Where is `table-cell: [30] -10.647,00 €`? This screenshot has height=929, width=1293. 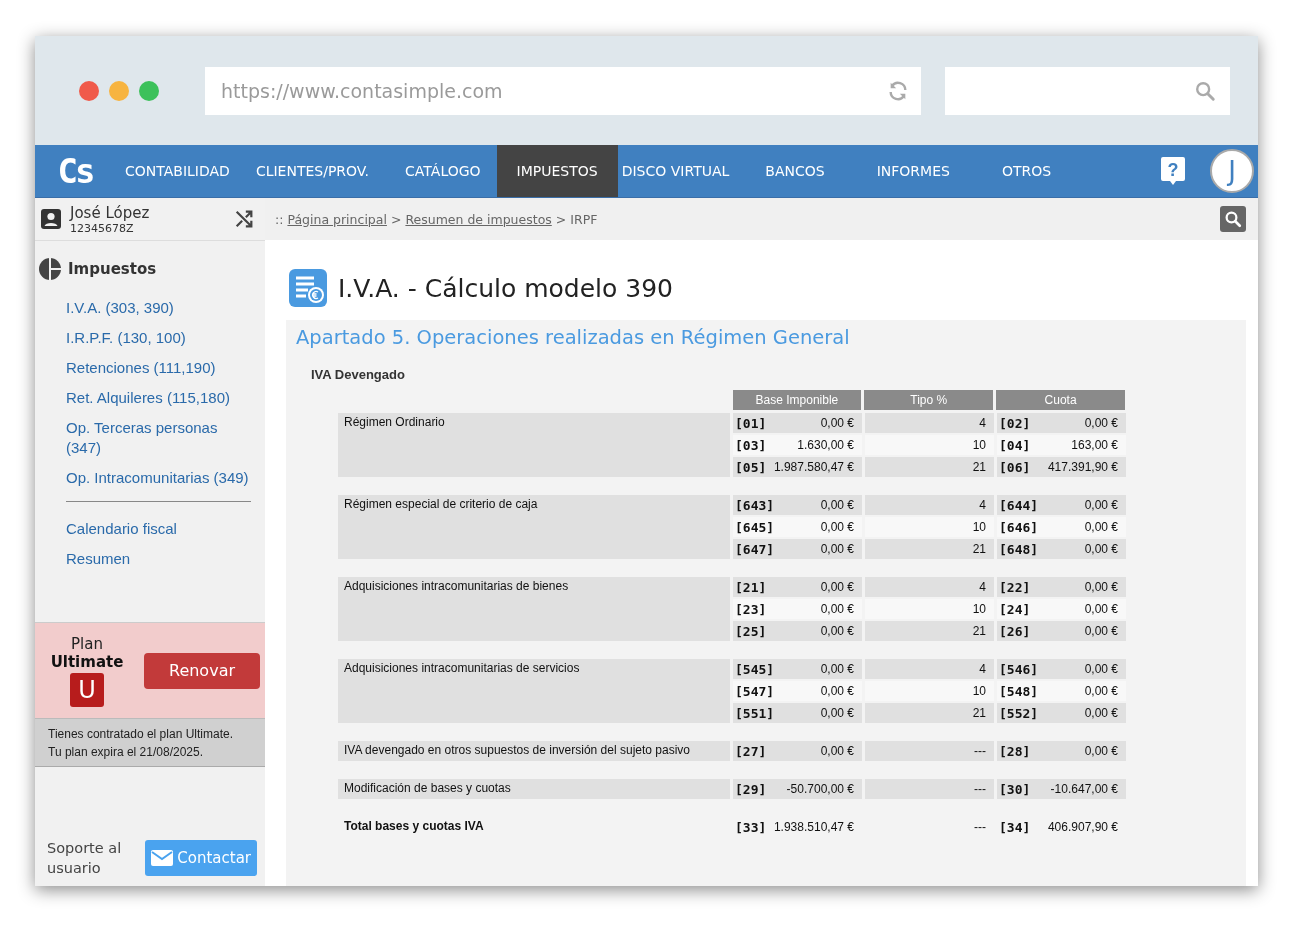 table-cell: [30] -10.647,00 € is located at coordinates (1061, 789).